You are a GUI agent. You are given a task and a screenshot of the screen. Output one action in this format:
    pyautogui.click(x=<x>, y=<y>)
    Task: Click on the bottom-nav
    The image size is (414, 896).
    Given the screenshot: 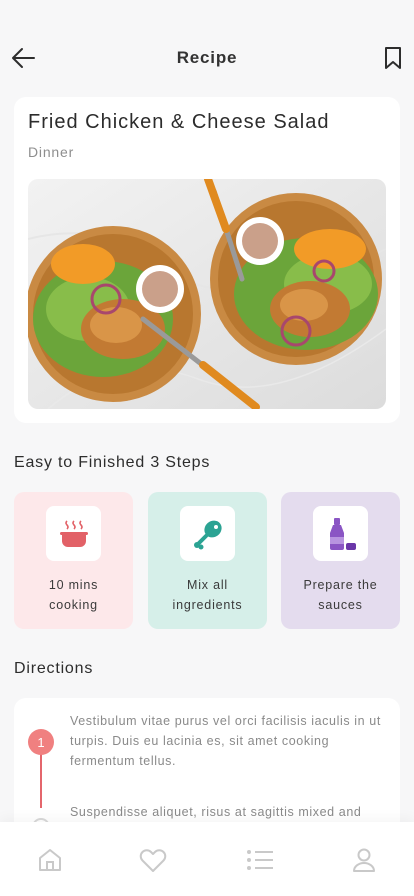 What is the action you would take?
    pyautogui.click(x=207, y=859)
    